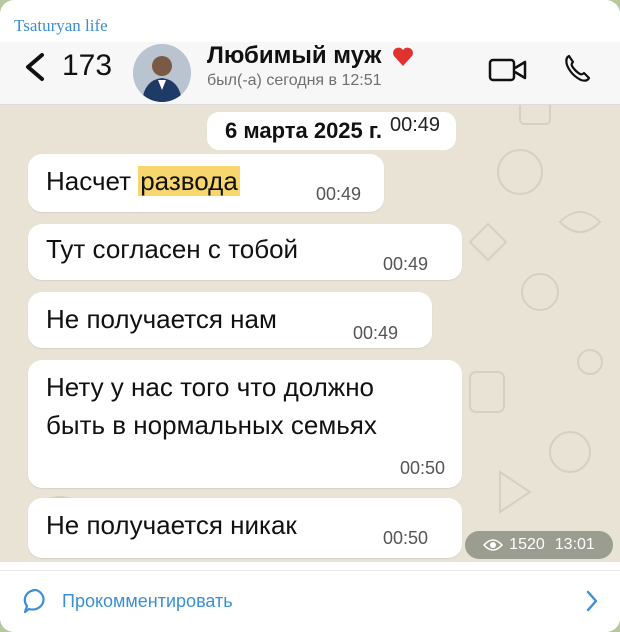 Image resolution: width=620 pixels, height=632 pixels. I want to click on message-text: Насчет развода, so click(143, 181).